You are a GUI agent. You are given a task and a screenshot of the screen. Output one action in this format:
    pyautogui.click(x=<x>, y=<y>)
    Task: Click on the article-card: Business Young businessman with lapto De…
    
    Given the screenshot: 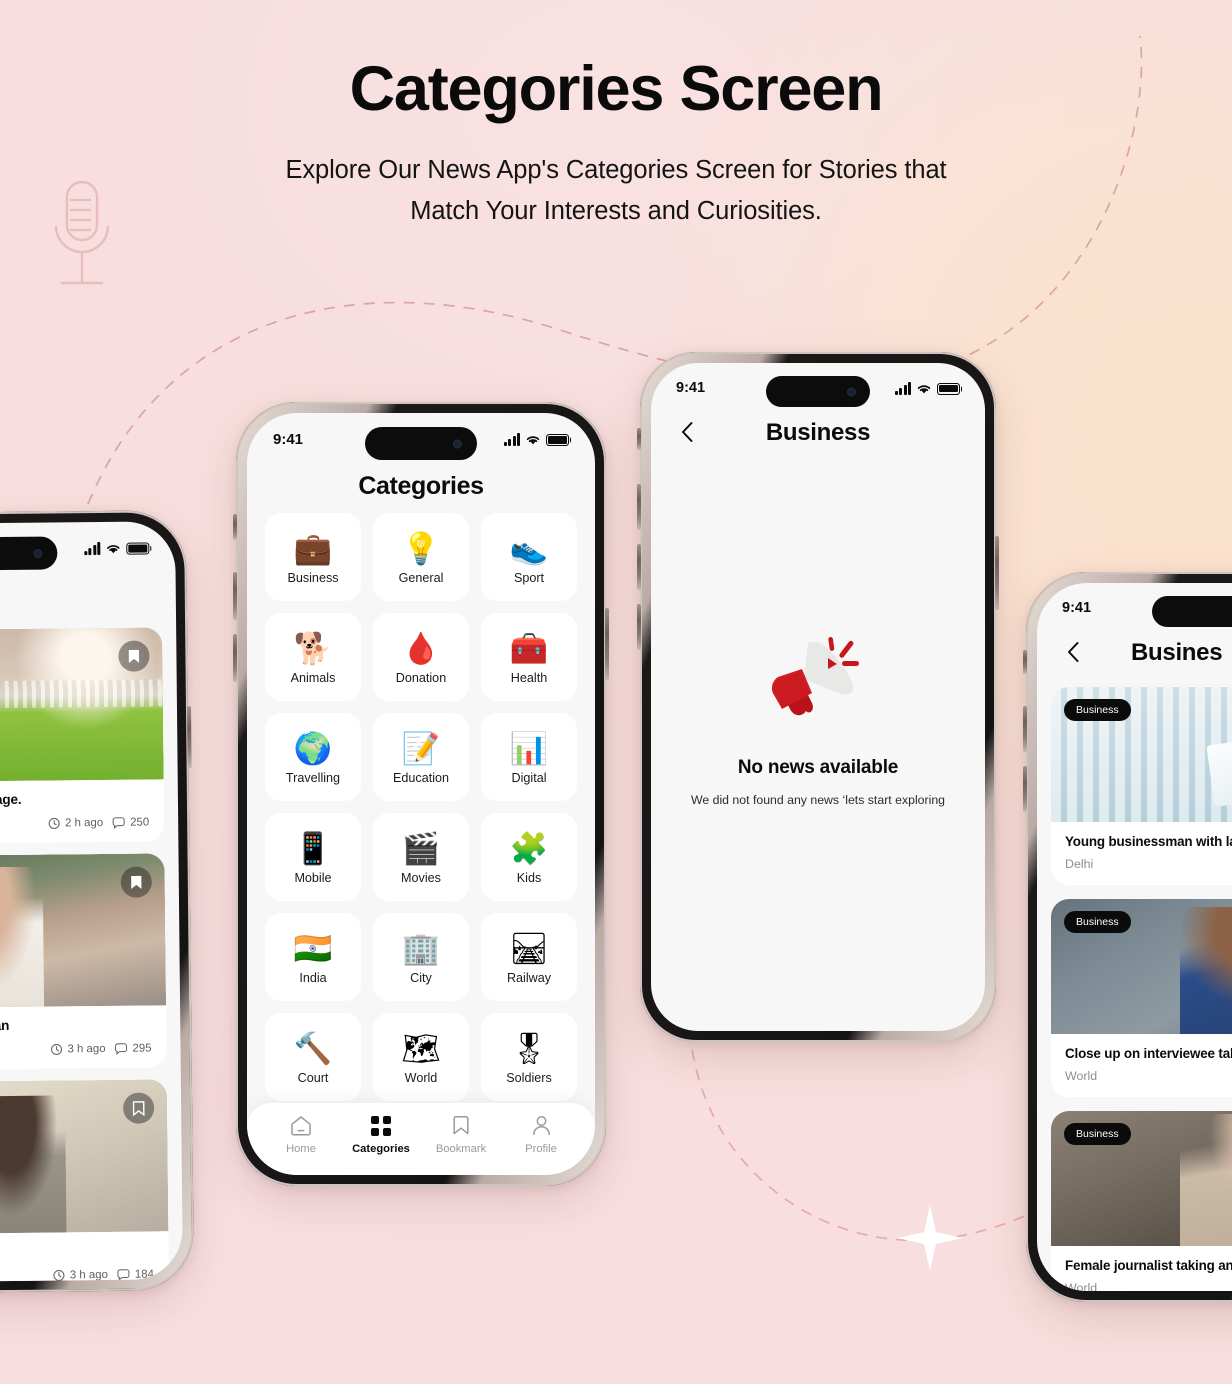 What is the action you would take?
    pyautogui.click(x=1141, y=786)
    